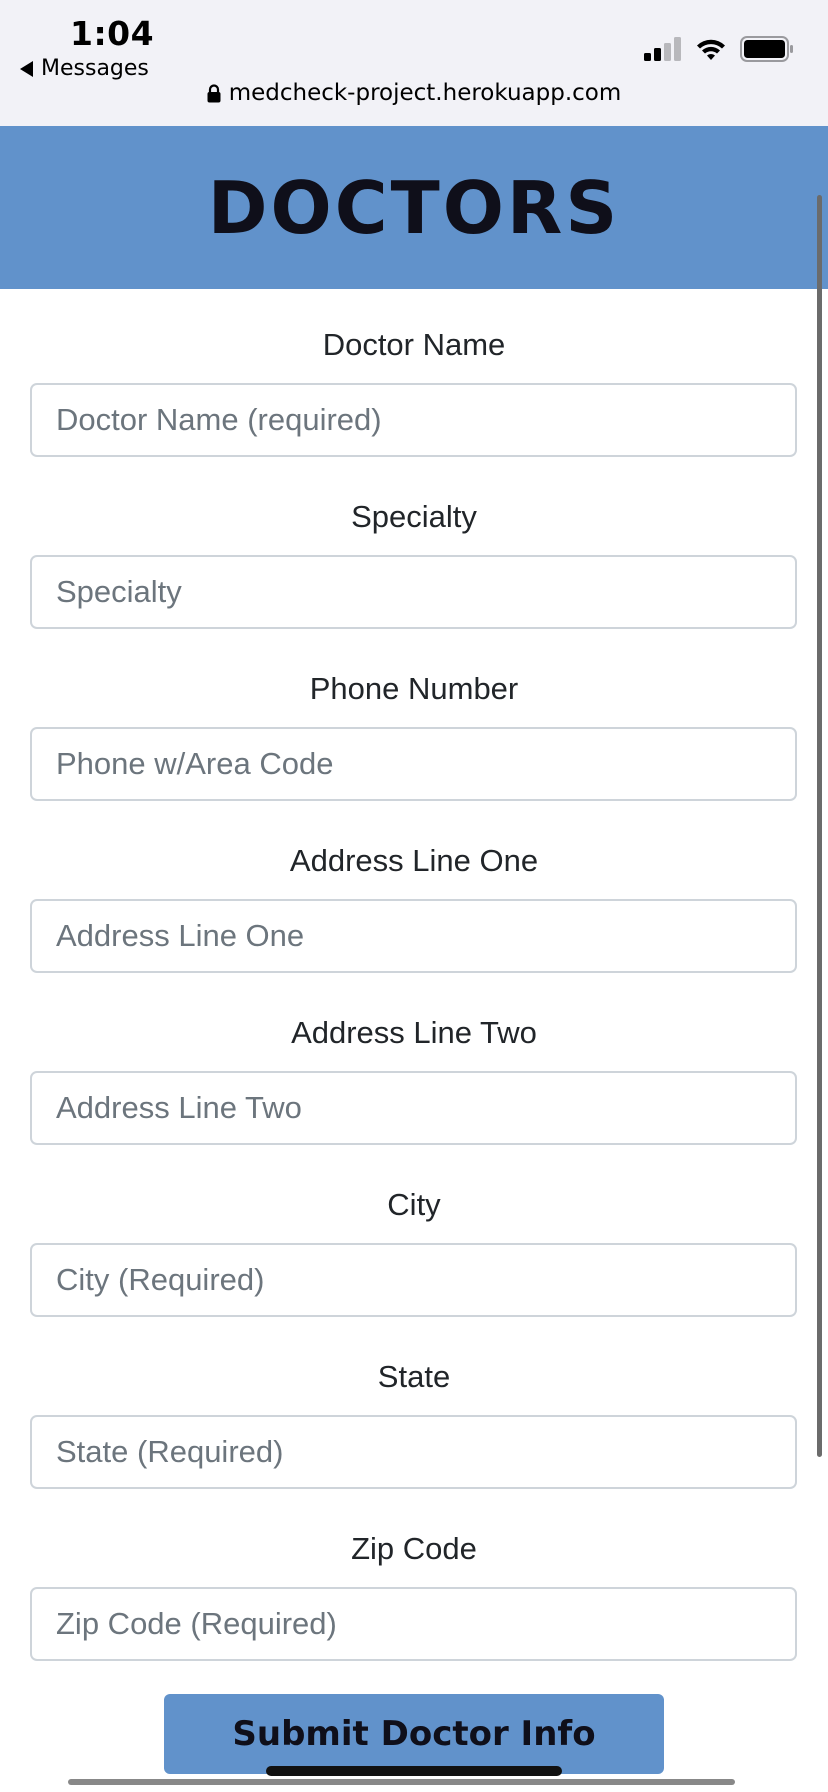  Describe the element at coordinates (413, 1624) in the screenshot. I see `zip-code-input` at that location.